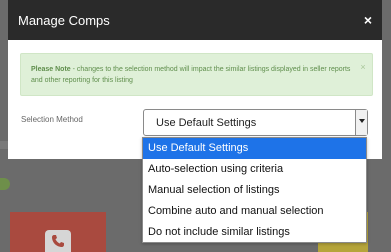 Image resolution: width=391 pixels, height=252 pixels. Describe the element at coordinates (52, 119) in the screenshot. I see `selection-method-label: Selection Method` at that location.